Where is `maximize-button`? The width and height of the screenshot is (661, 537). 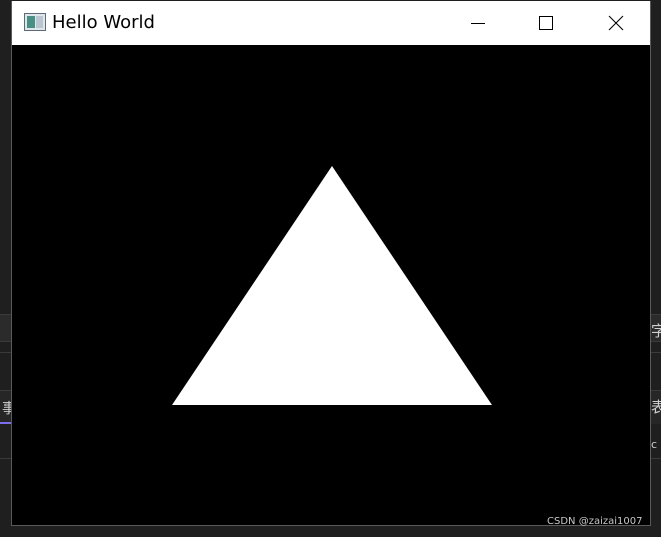
maximize-button is located at coordinates (546, 23).